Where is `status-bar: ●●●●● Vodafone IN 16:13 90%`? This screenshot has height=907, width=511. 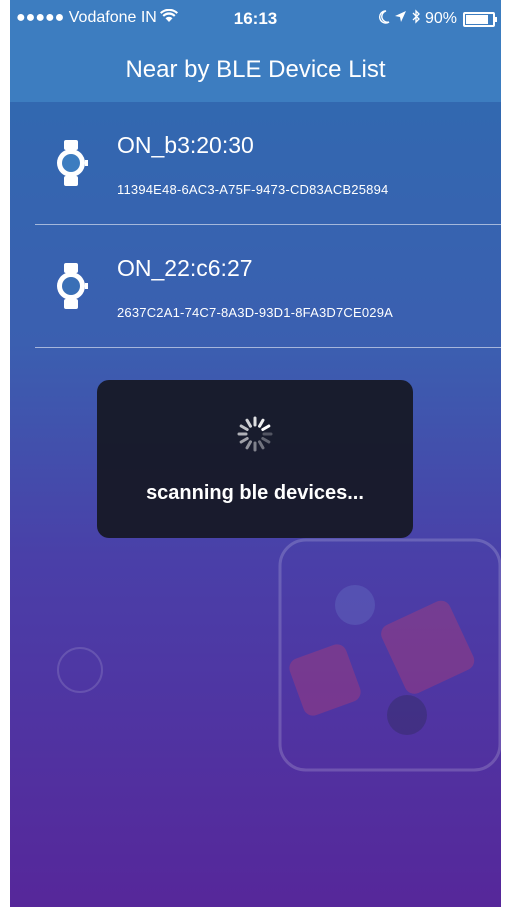 status-bar: ●●●●● Vodafone IN 16:13 90% is located at coordinates (255, 19).